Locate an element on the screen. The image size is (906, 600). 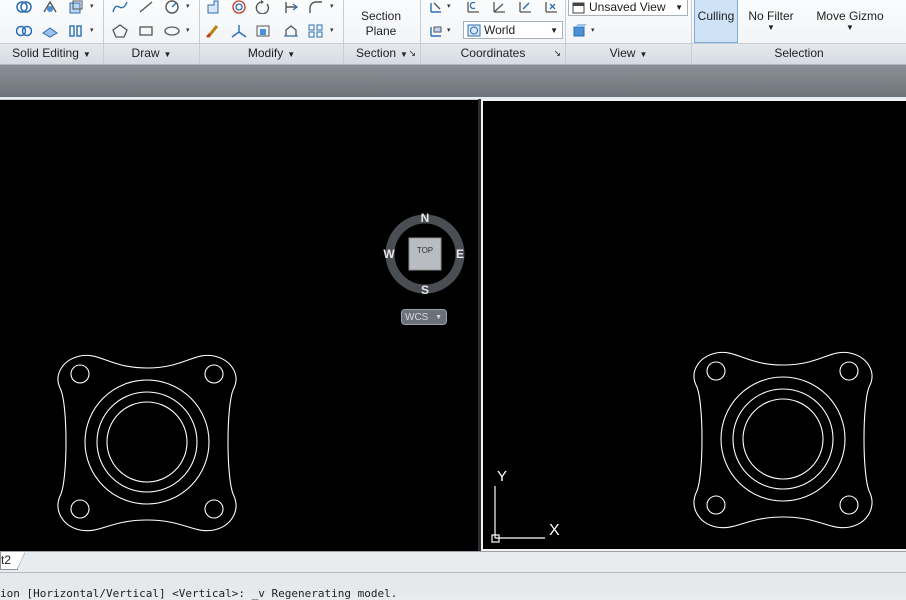
ellipse-dropdown-icon: ▾ is located at coordinates (188, 30).